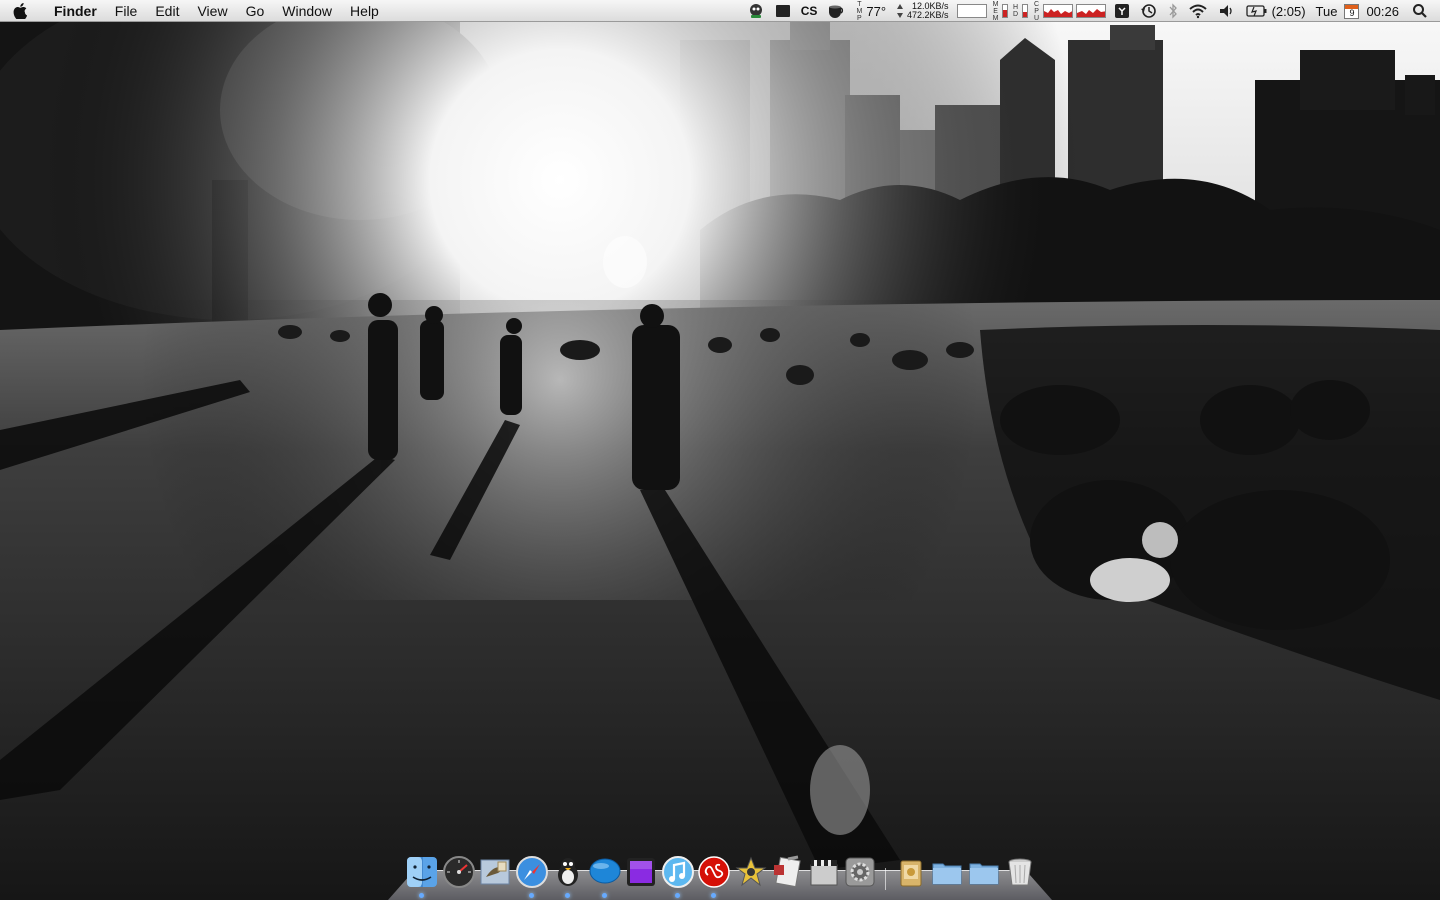 The image size is (1440, 900). What do you see at coordinates (714, 872) in the screenshot?
I see `lastfm-icon` at bounding box center [714, 872].